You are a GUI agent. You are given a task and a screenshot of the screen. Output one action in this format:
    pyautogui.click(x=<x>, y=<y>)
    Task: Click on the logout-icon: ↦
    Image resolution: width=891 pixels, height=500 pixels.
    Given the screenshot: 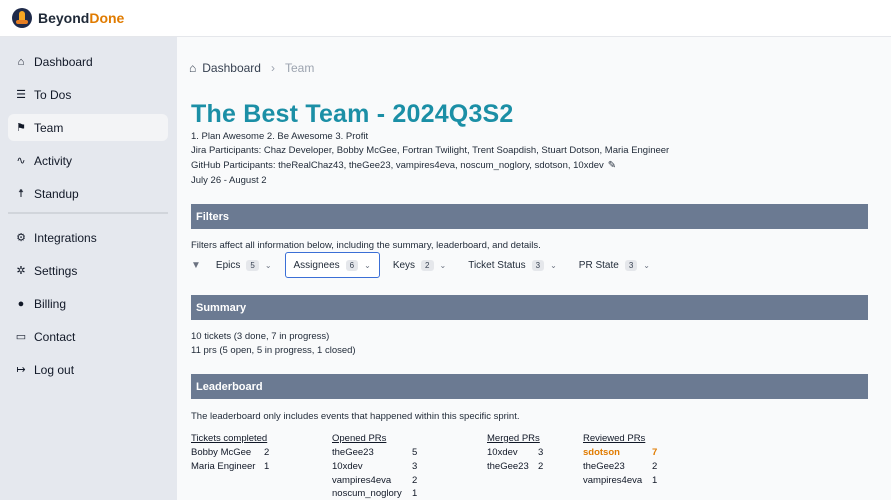 What is the action you would take?
    pyautogui.click(x=21, y=370)
    